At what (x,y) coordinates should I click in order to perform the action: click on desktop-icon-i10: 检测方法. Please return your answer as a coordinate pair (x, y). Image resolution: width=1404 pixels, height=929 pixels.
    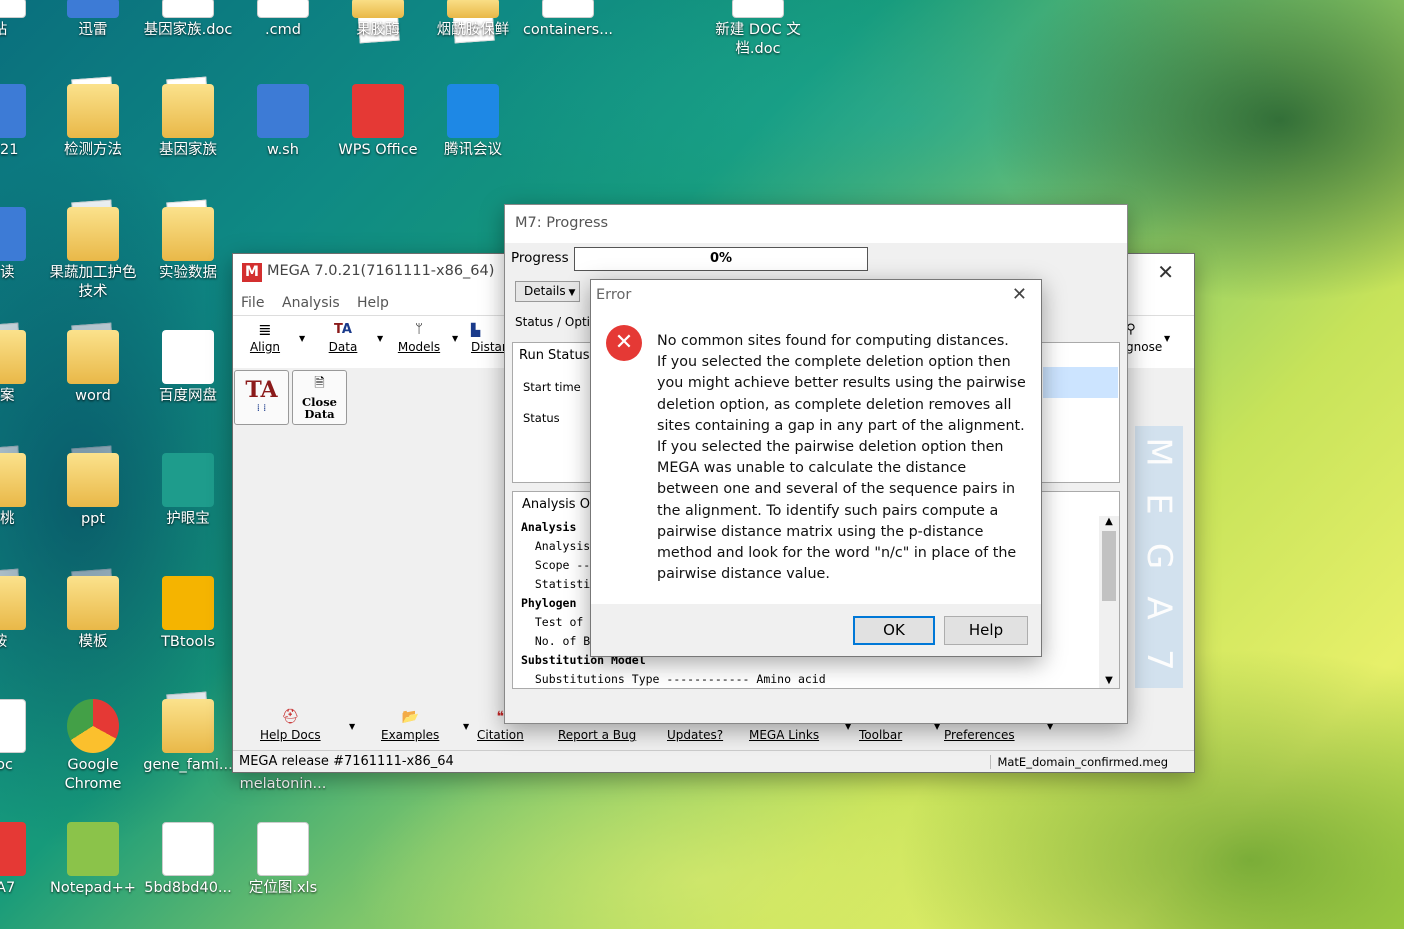
    Looking at the image, I should click on (93, 122).